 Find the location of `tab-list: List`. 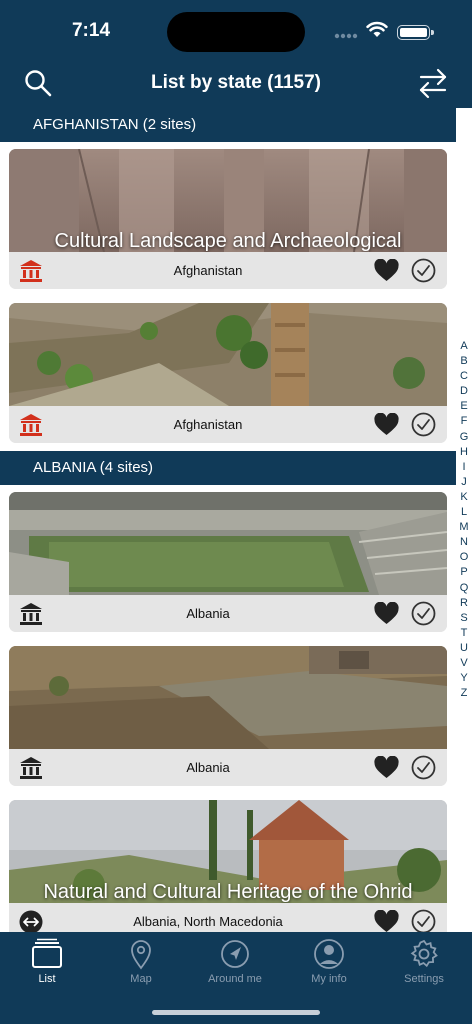

tab-list: List is located at coordinates (47, 962).